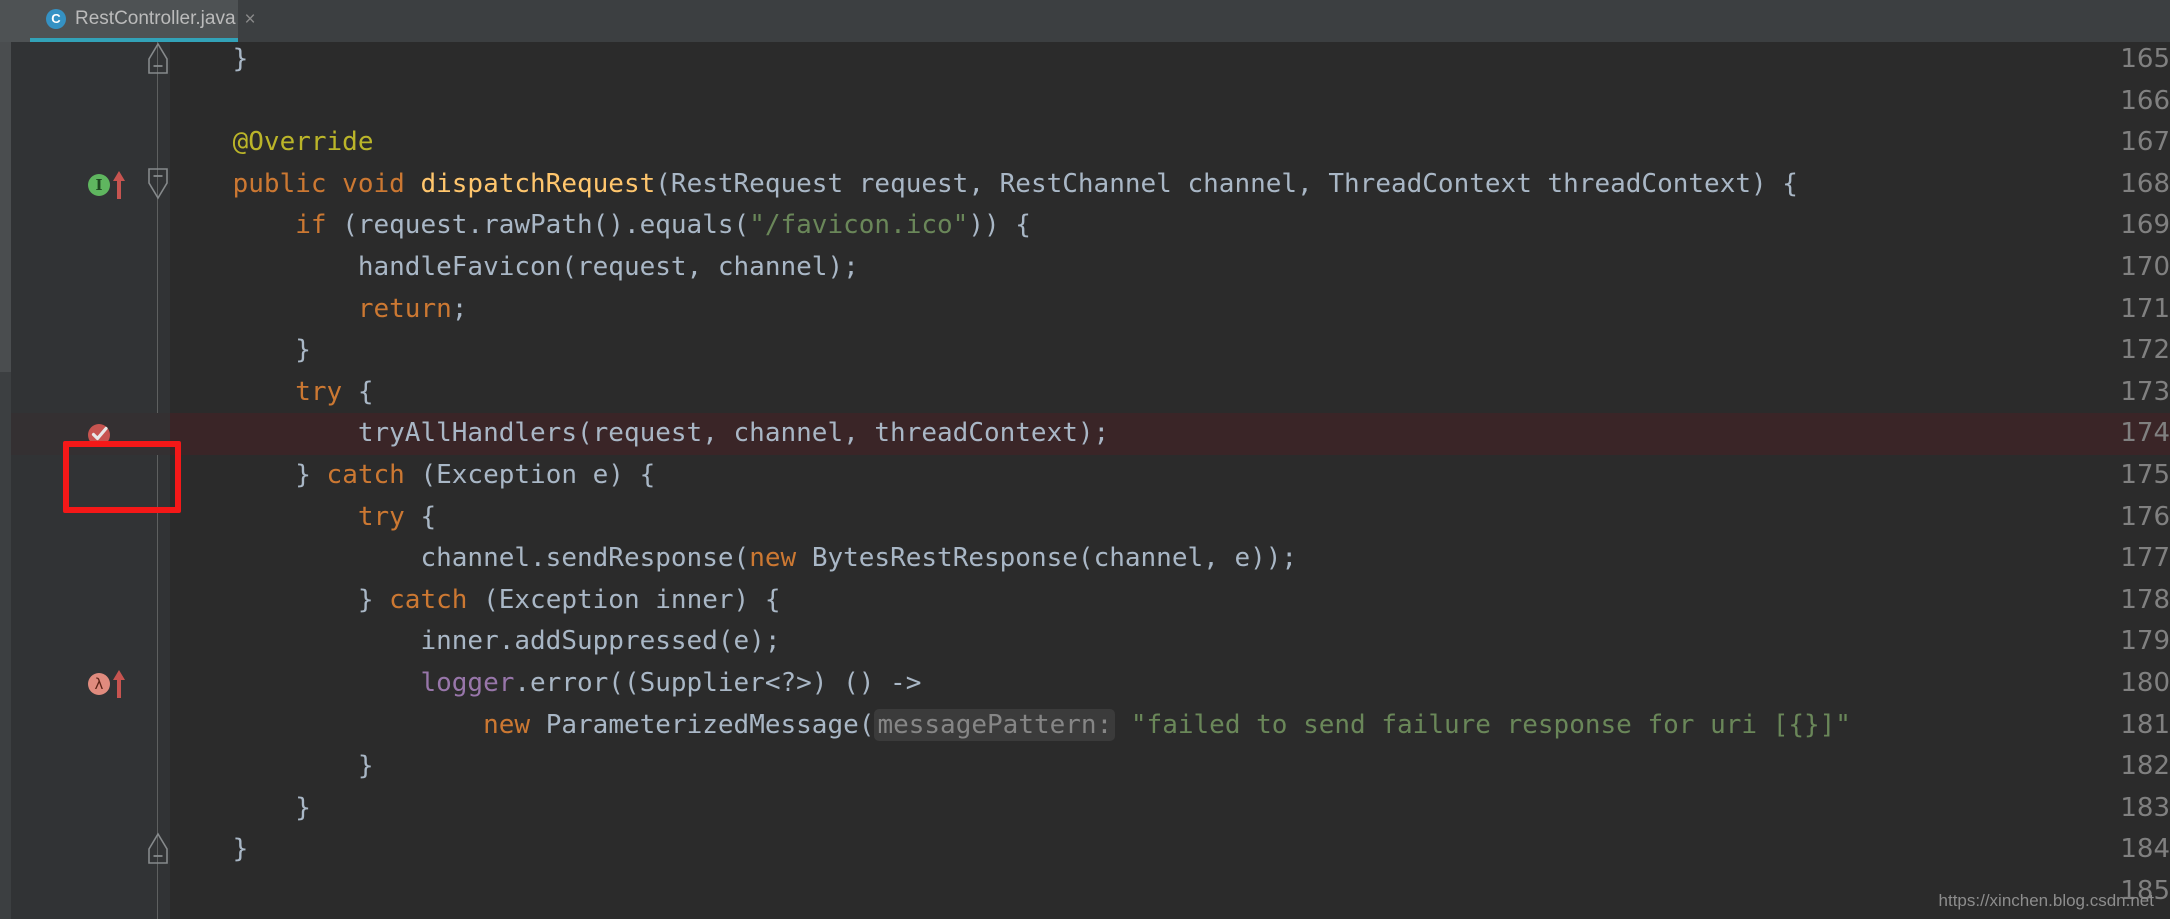  I want to click on tab-title: RestController.java, so click(155, 18).